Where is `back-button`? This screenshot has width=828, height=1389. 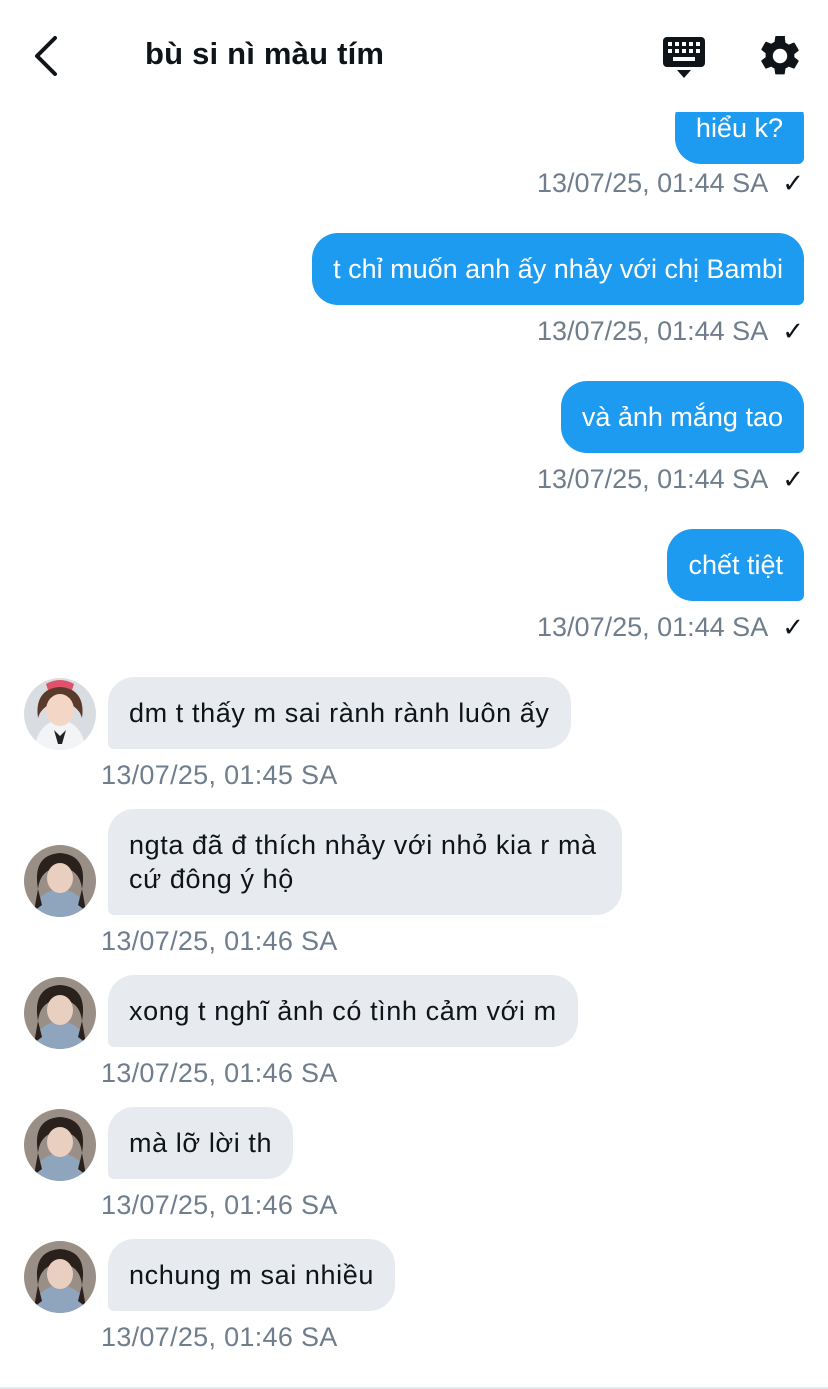 back-button is located at coordinates (46, 56).